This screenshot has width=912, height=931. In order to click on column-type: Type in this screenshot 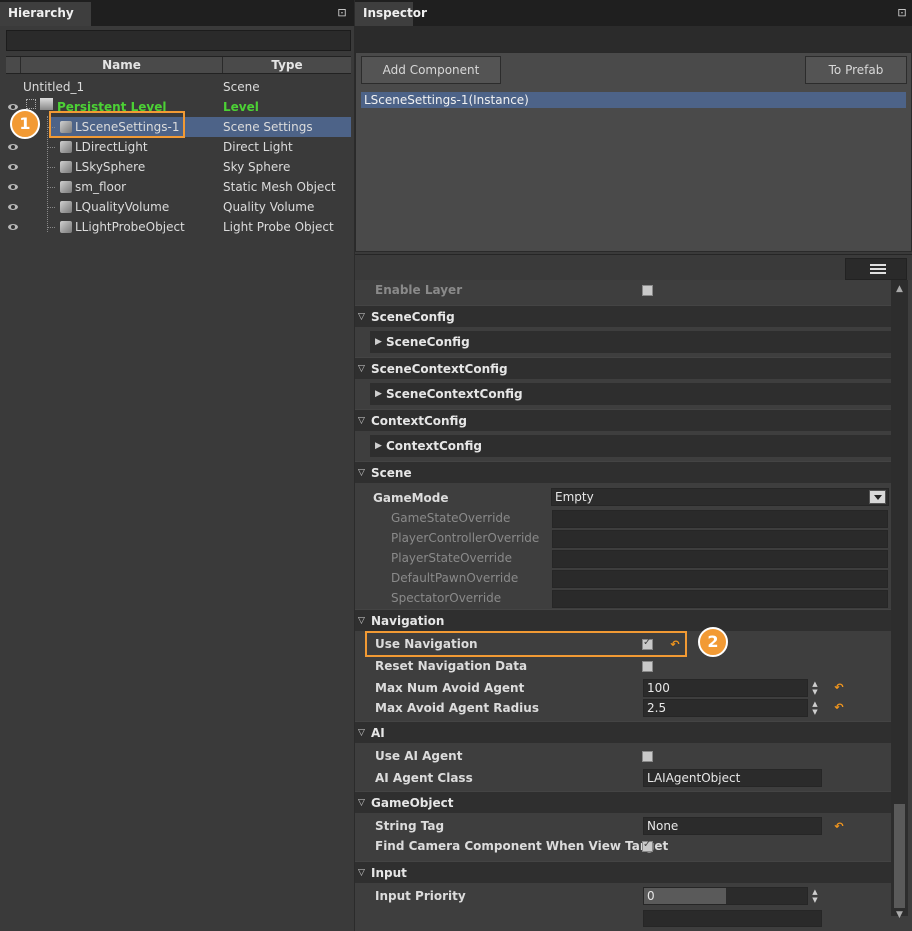, I will do `click(286, 65)`.